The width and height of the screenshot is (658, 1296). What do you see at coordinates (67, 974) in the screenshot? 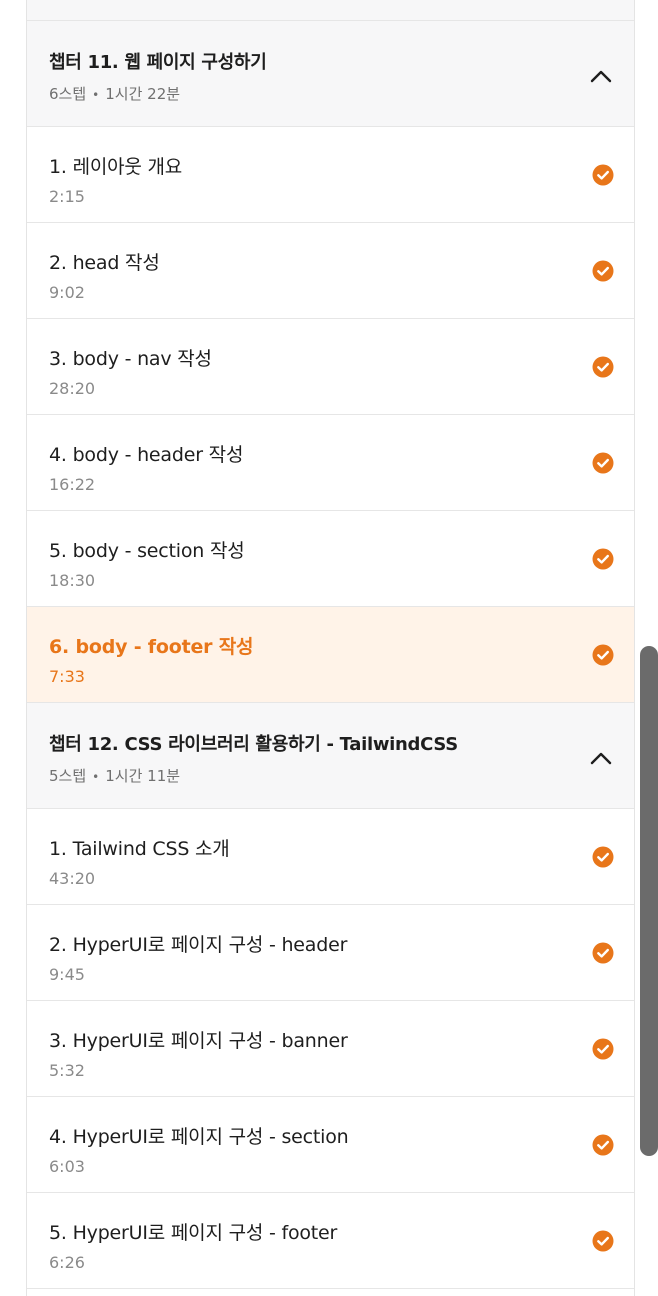
I see `step-duration: 9:45` at bounding box center [67, 974].